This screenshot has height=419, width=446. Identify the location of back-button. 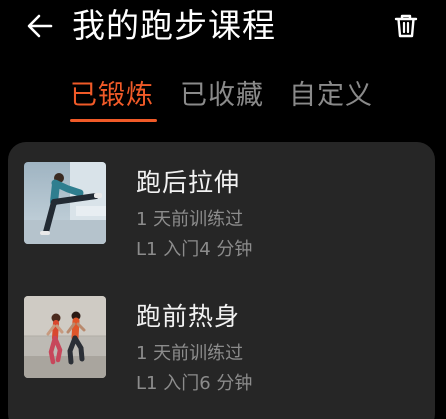
(40, 26).